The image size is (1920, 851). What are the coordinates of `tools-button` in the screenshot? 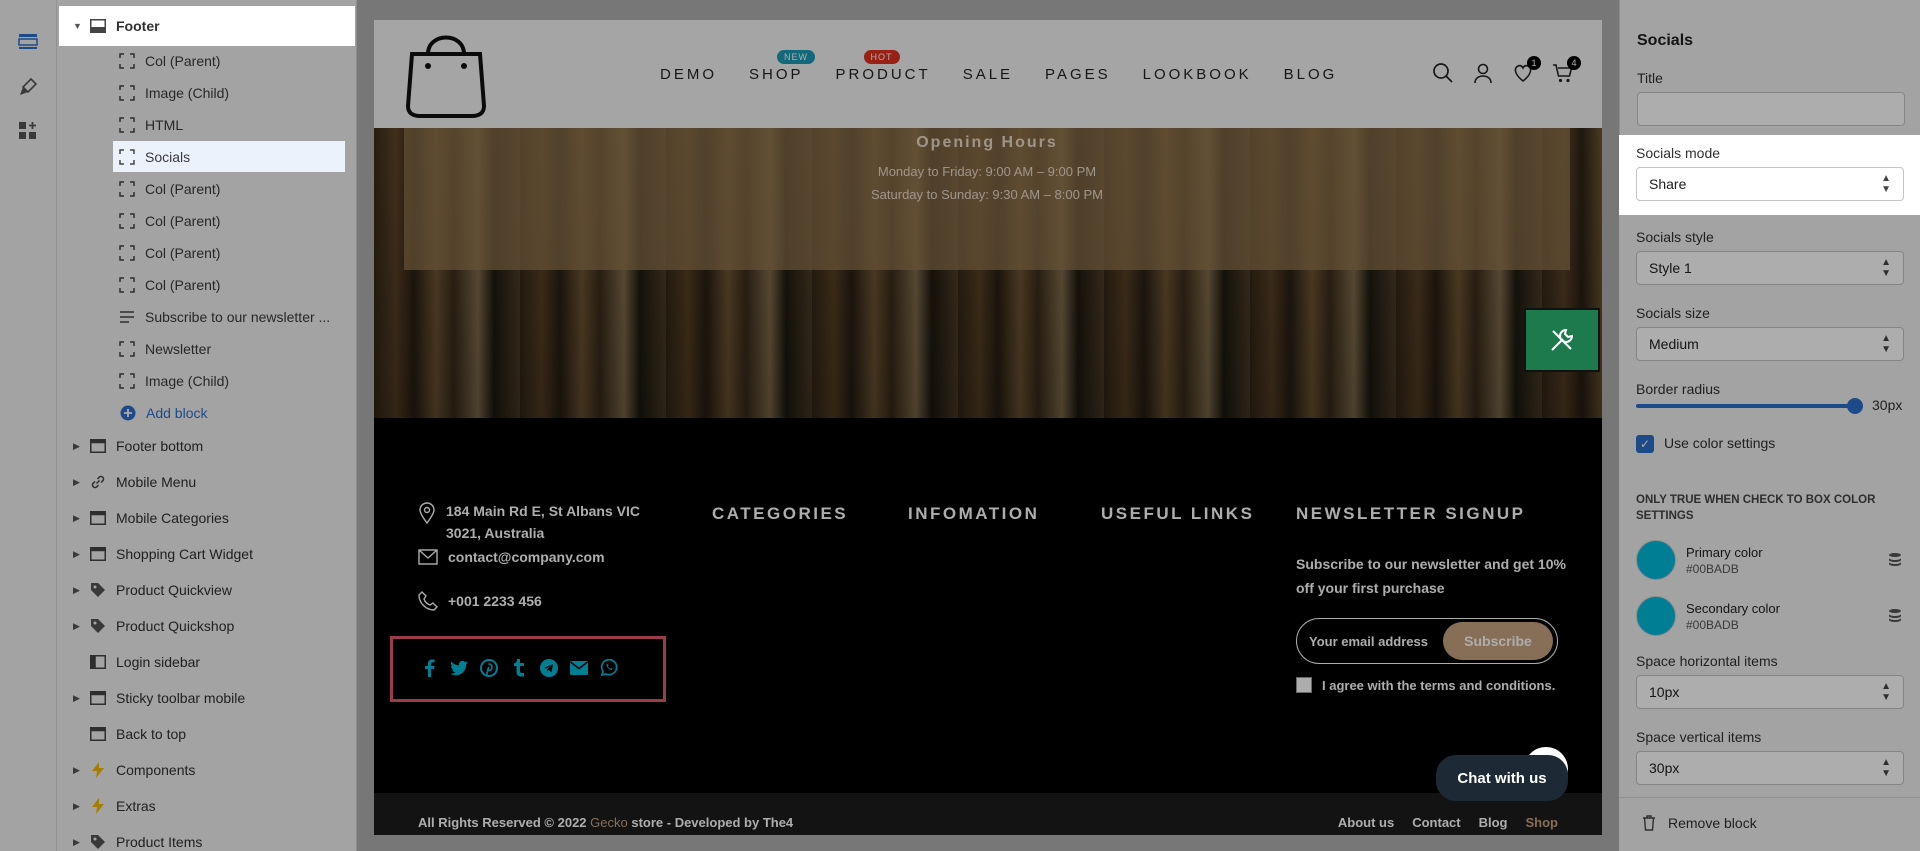 It's located at (1562, 340).